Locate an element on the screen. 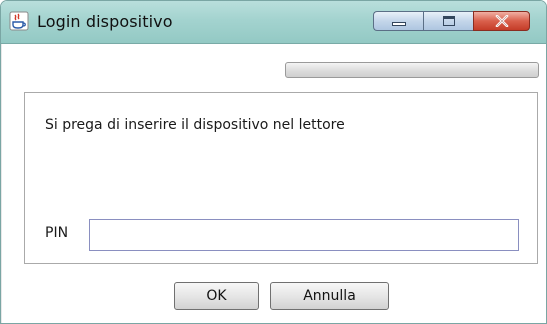  cancel-button: Annulla is located at coordinates (329, 296).